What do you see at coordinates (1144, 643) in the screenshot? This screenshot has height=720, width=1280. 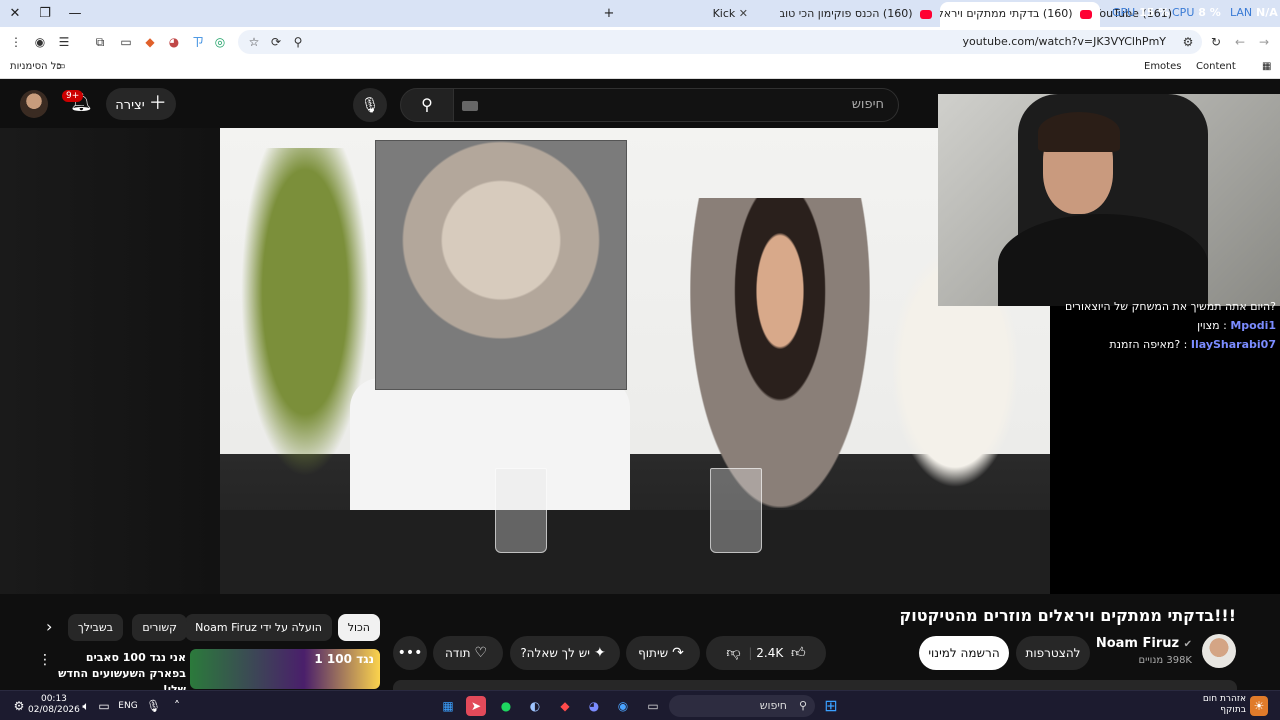 I see `channel-name: ✔ Noam Firuz` at bounding box center [1144, 643].